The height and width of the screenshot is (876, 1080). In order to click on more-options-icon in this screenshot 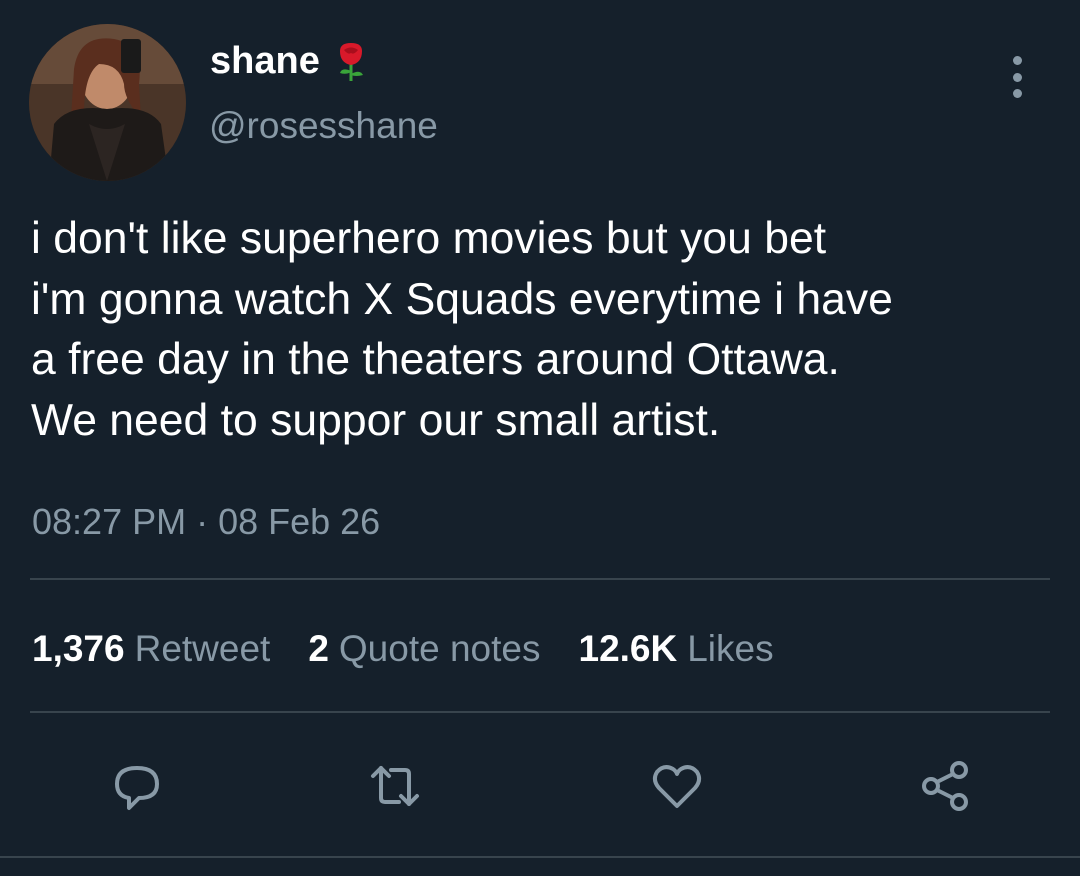, I will do `click(1017, 77)`.